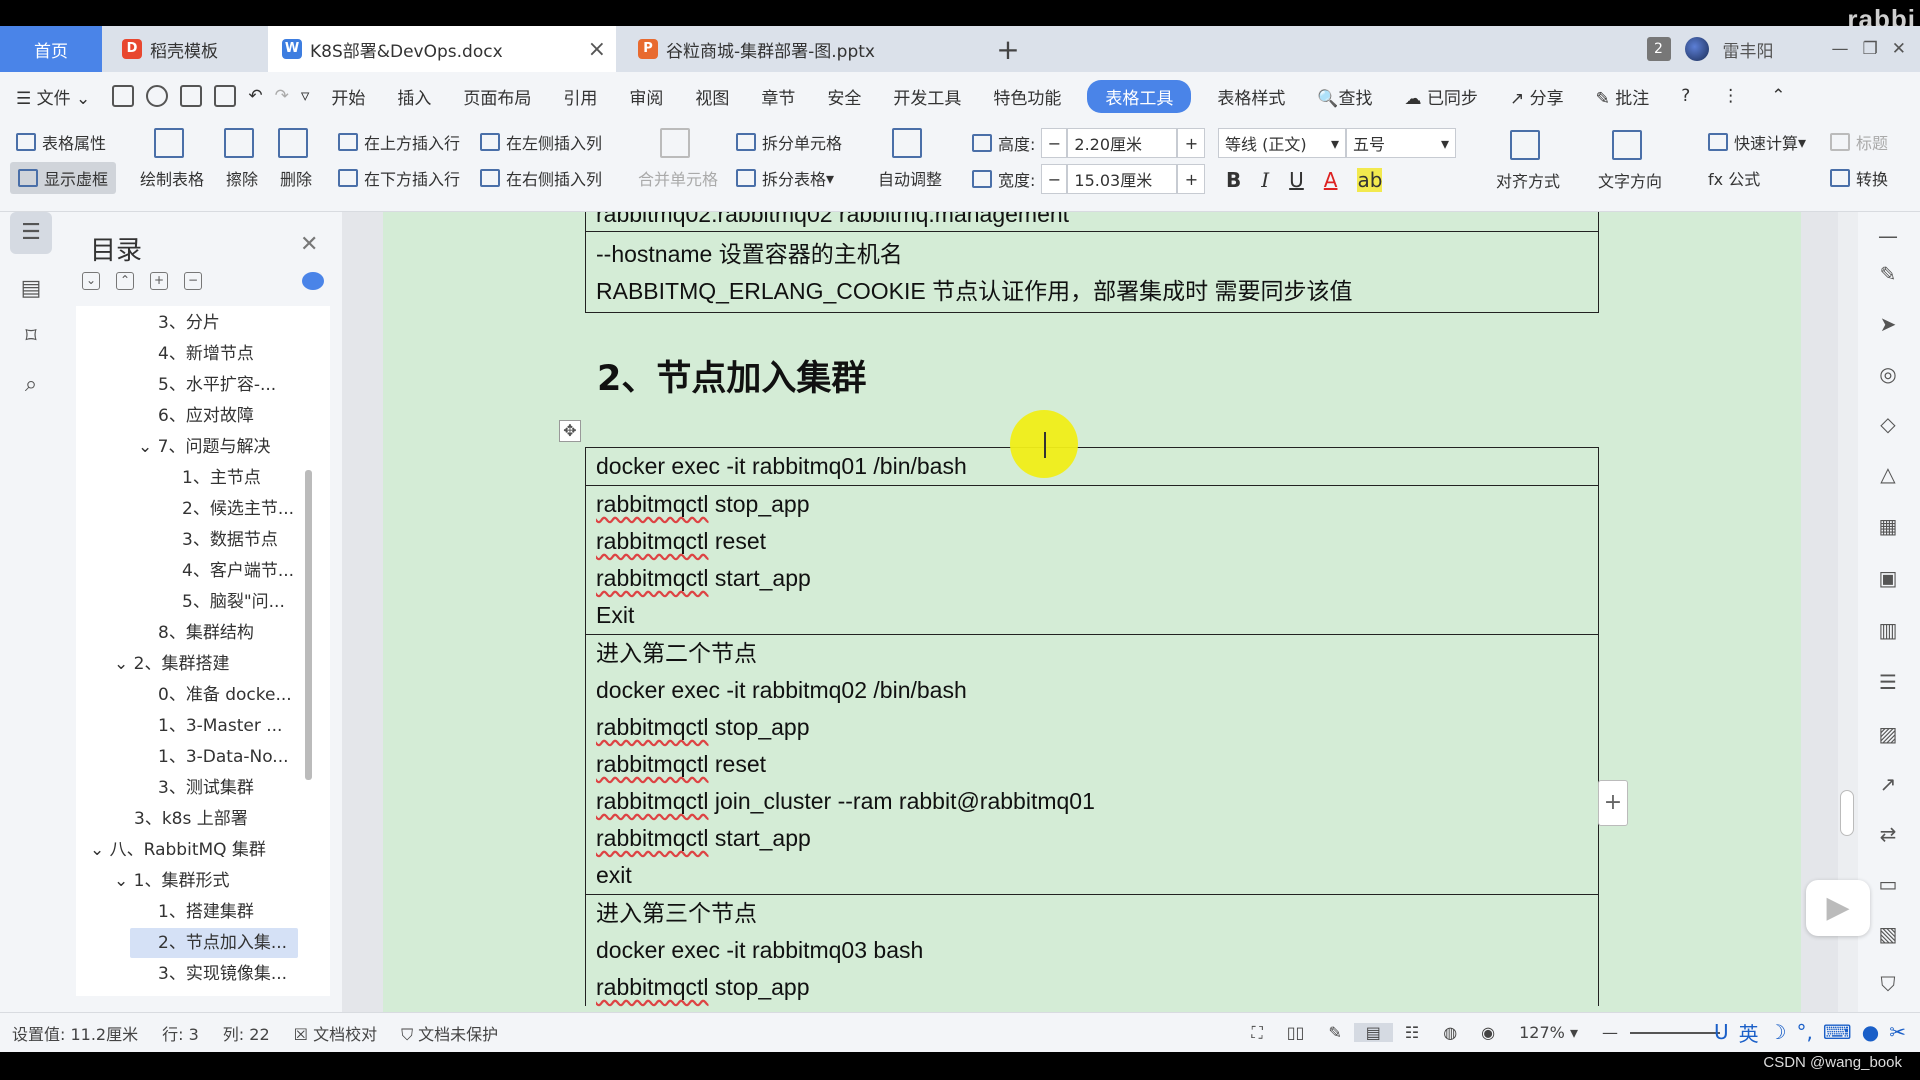 The width and height of the screenshot is (1920, 1080). What do you see at coordinates (1623, 96) in the screenshot?
I see `comment-button: ✎ 批注` at bounding box center [1623, 96].